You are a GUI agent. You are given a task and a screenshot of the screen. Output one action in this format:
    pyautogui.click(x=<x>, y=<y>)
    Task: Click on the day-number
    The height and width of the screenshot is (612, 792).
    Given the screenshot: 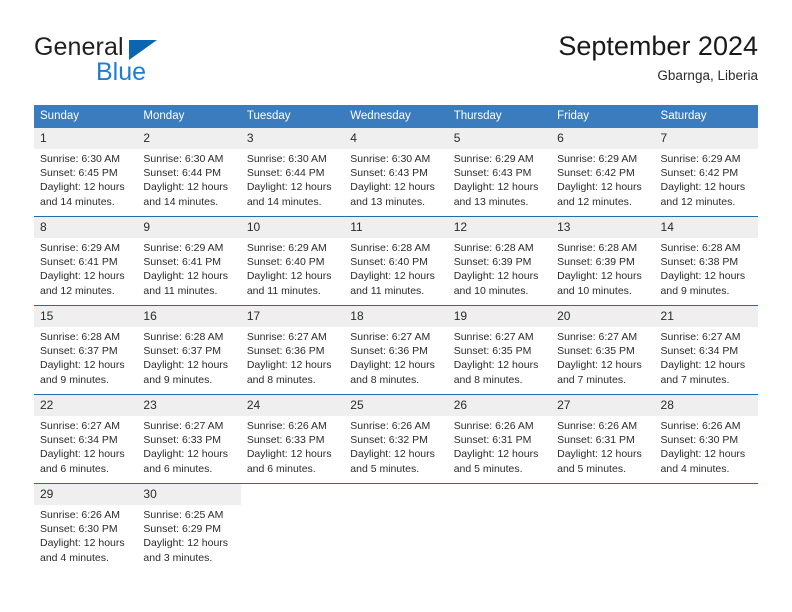 What is the action you would take?
    pyautogui.click(x=706, y=494)
    